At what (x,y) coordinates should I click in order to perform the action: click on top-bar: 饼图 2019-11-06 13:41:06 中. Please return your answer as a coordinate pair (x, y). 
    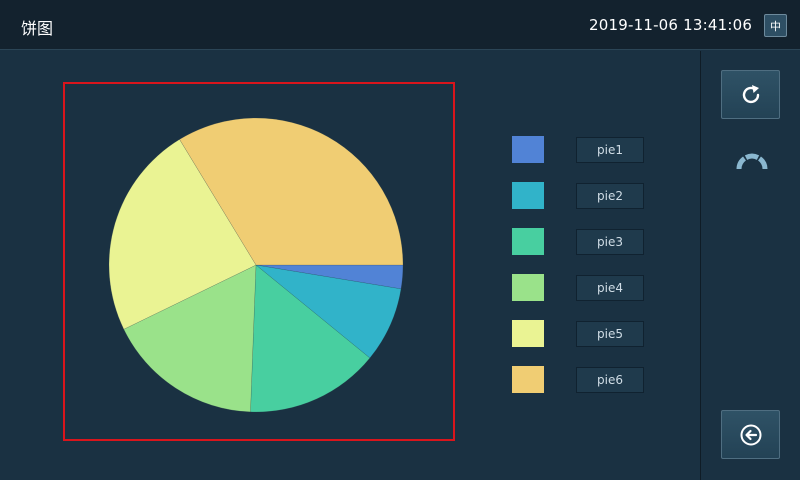
    Looking at the image, I should click on (400, 25).